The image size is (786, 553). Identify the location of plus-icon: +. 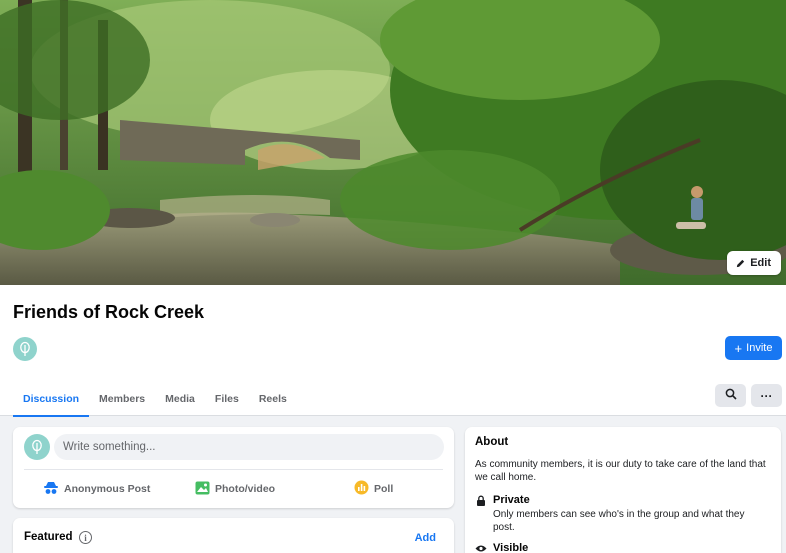
(738, 348).